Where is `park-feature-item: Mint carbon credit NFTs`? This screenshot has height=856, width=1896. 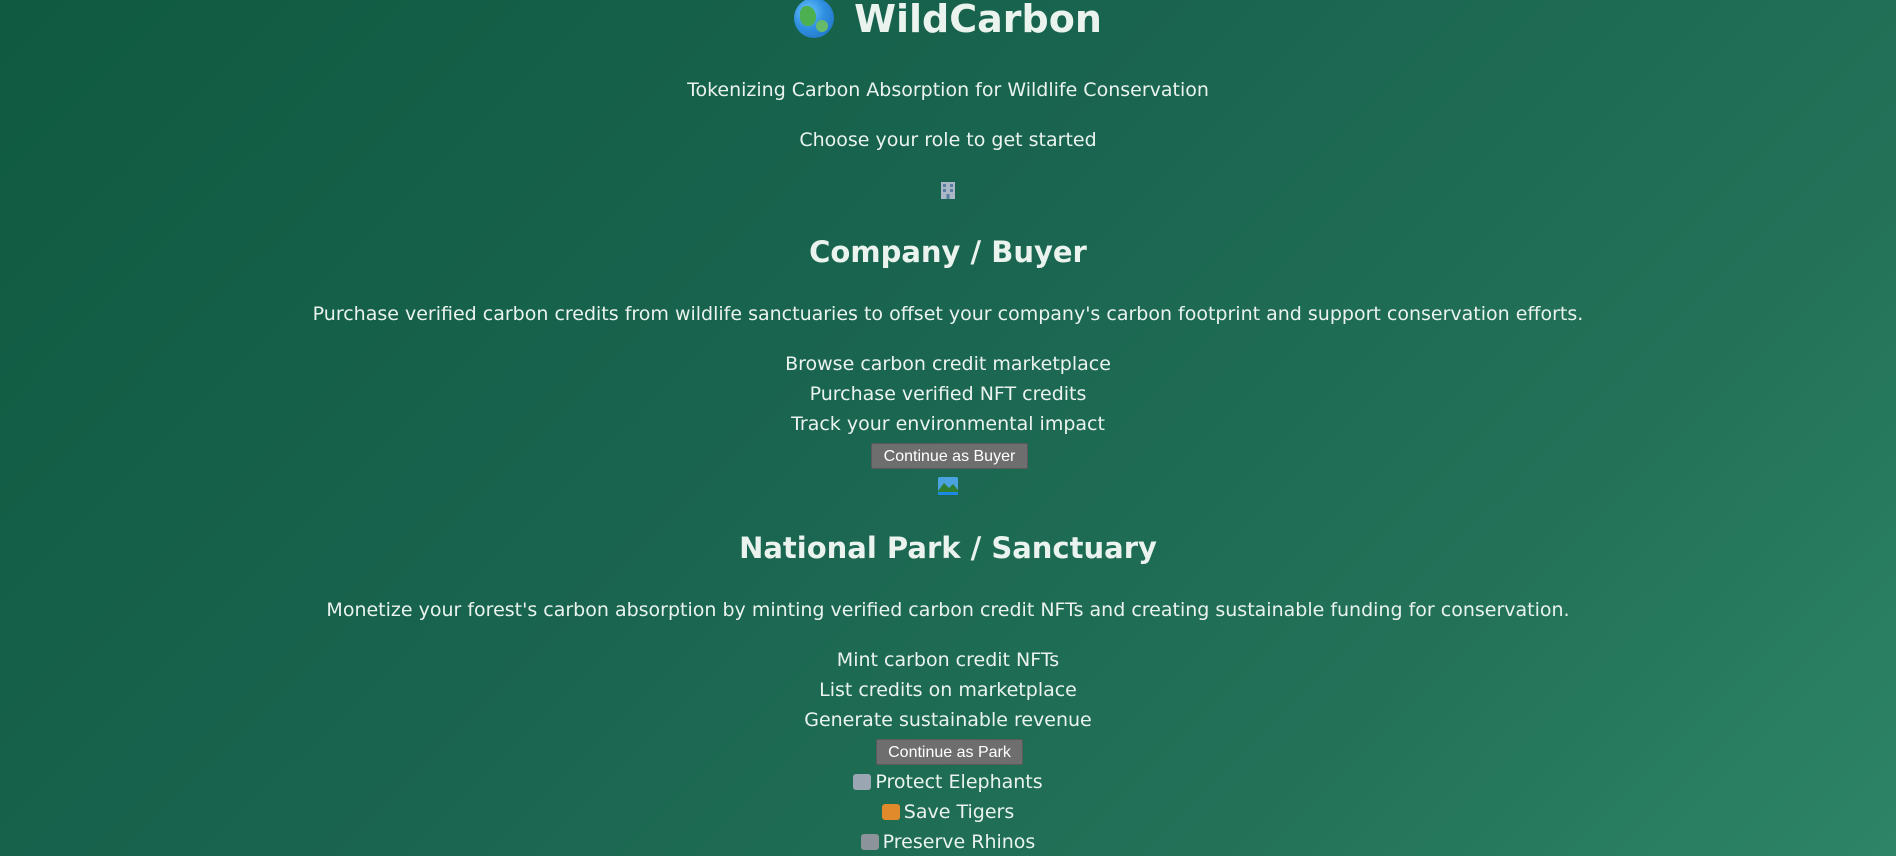 park-feature-item: Mint carbon credit NFTs is located at coordinates (948, 660).